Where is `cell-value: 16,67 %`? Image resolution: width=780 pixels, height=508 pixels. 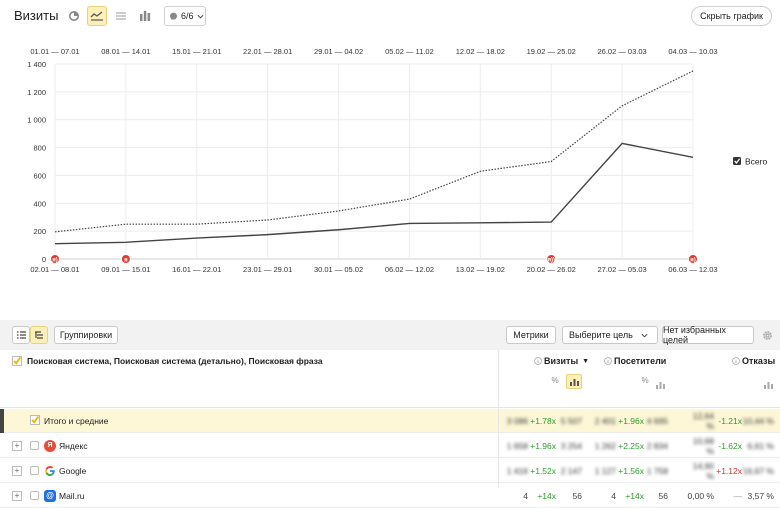
cell-value: 16,67 % is located at coordinates (758, 471).